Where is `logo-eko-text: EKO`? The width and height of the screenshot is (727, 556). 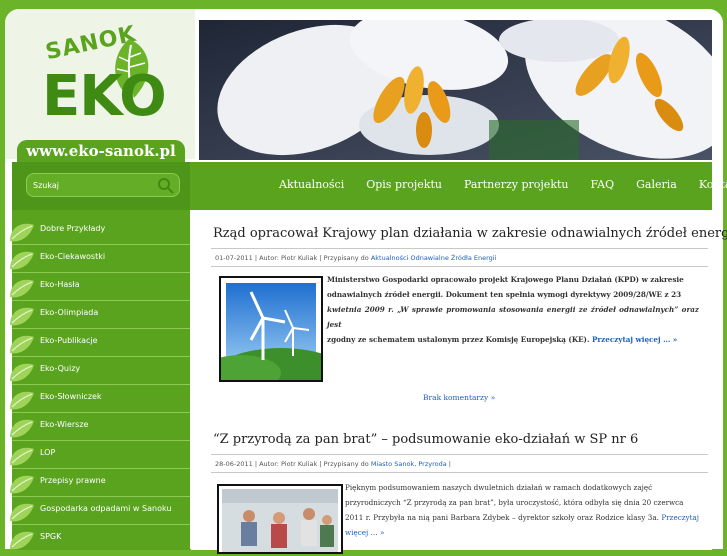 logo-eko-text: EKO is located at coordinates (104, 96).